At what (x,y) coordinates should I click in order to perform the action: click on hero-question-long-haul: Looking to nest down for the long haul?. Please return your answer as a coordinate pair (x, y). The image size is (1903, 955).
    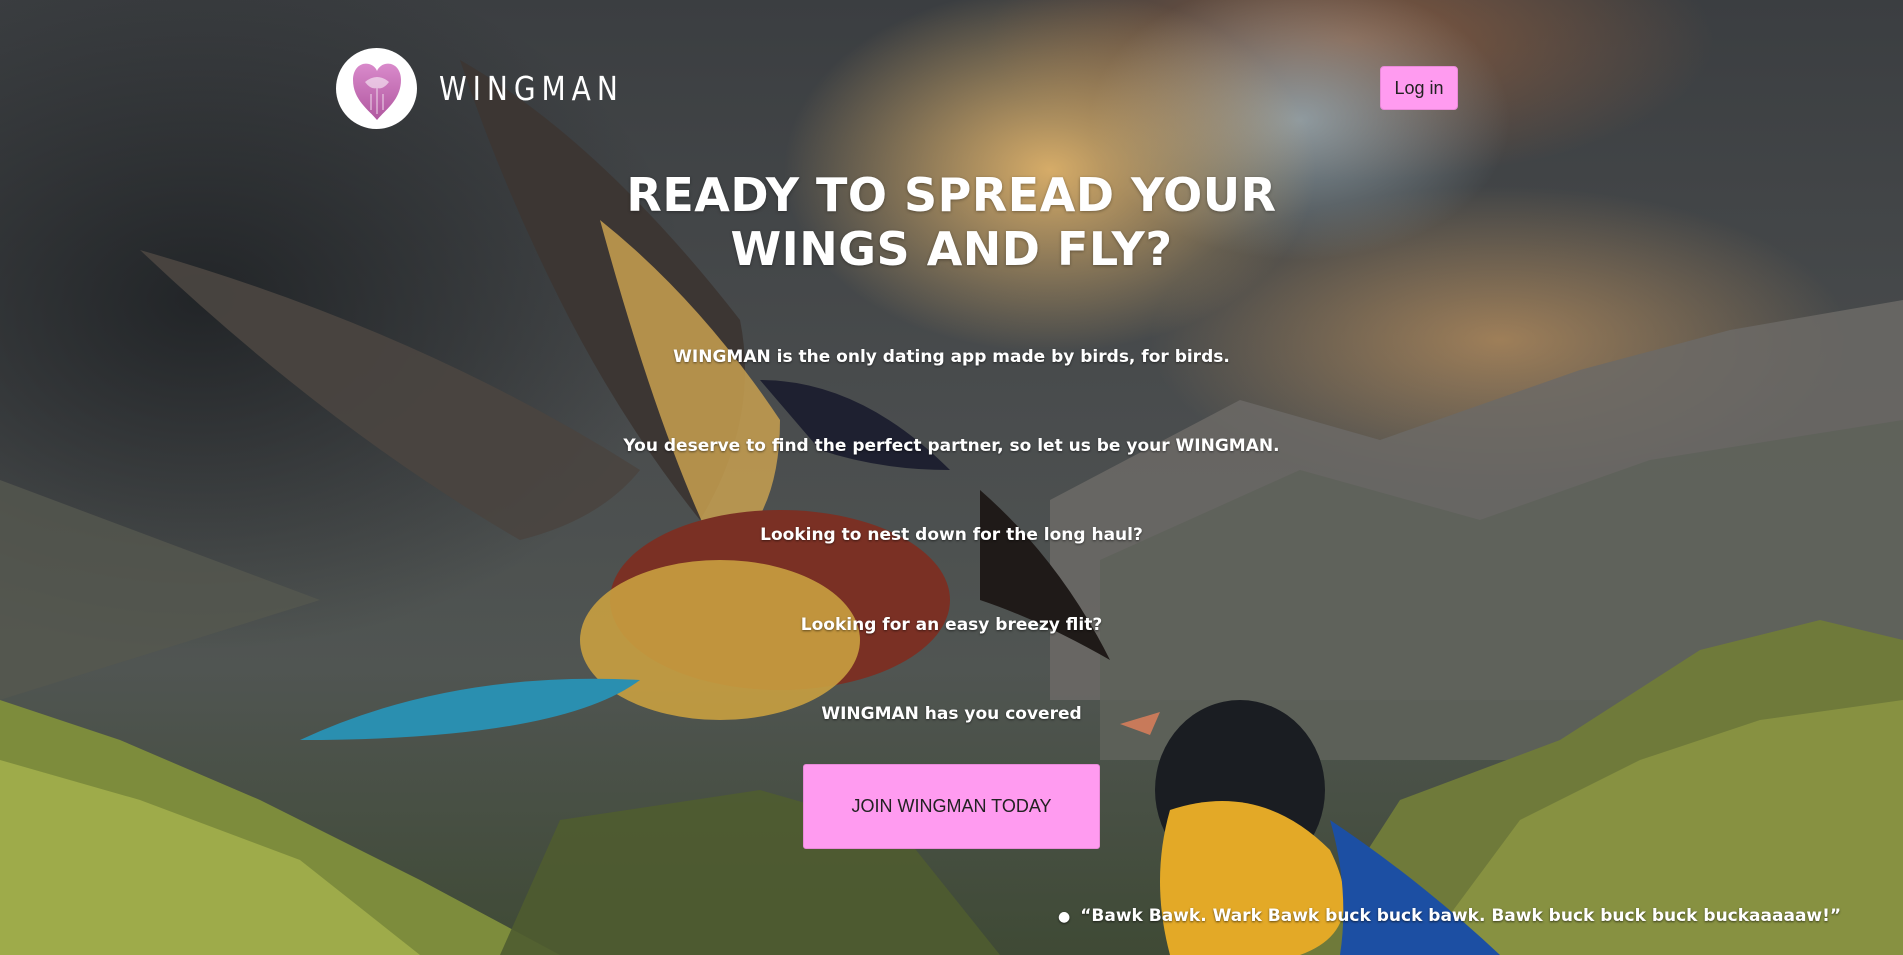
    Looking at the image, I should click on (951, 535).